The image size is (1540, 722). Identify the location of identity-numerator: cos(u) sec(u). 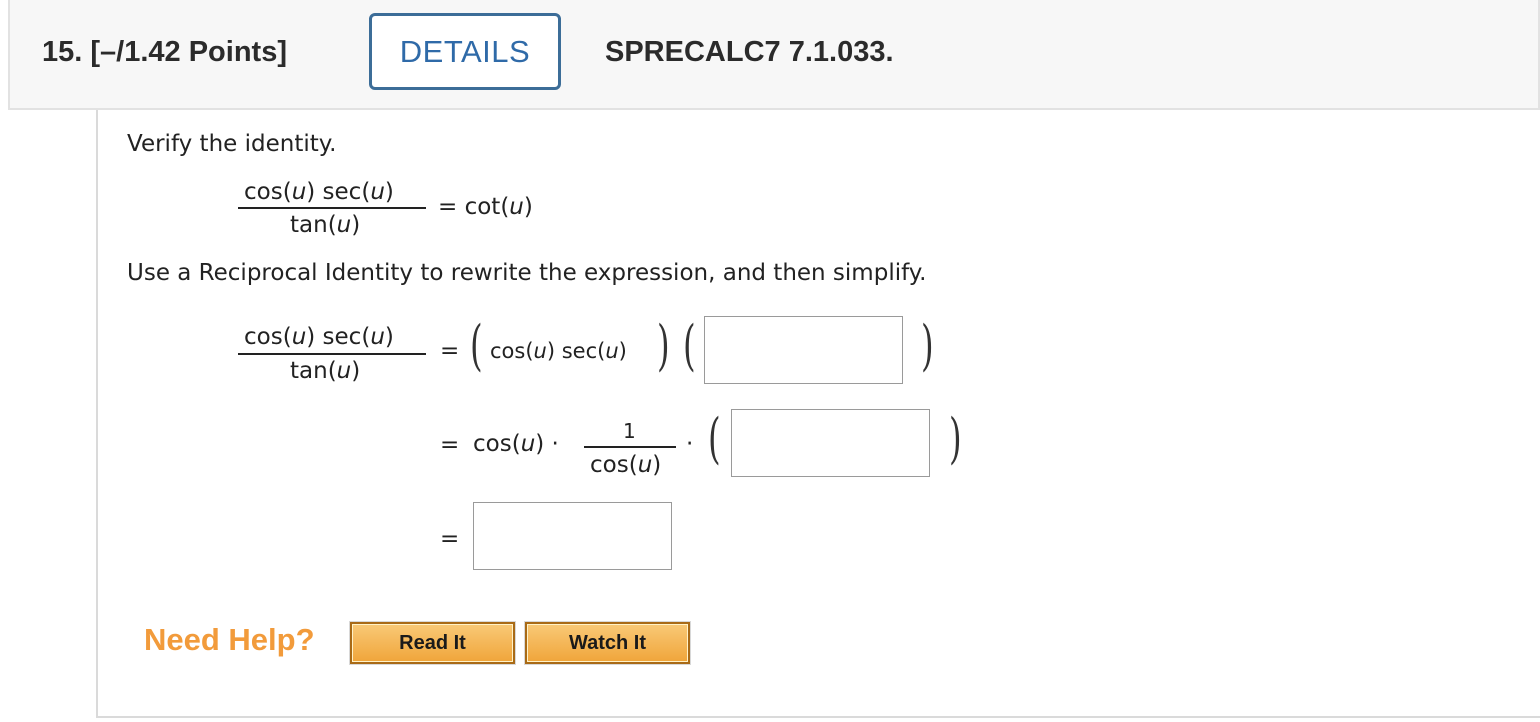
(319, 192).